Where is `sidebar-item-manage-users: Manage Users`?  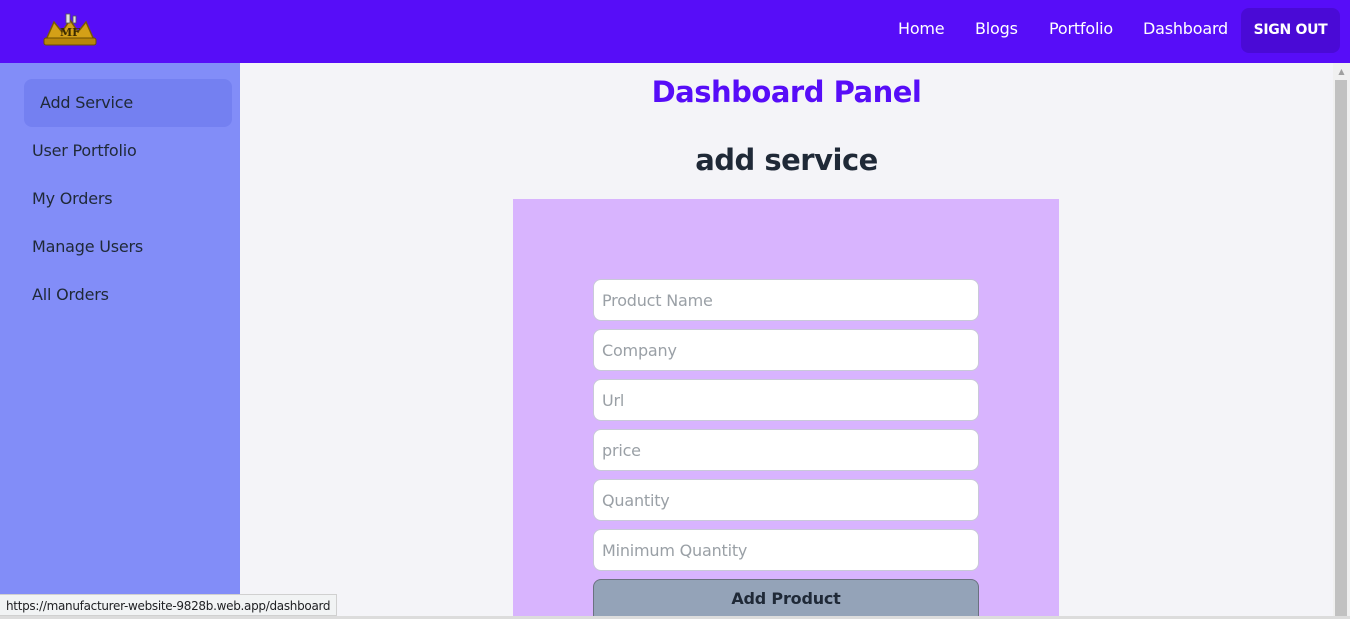 sidebar-item-manage-users: Manage Users is located at coordinates (87, 246).